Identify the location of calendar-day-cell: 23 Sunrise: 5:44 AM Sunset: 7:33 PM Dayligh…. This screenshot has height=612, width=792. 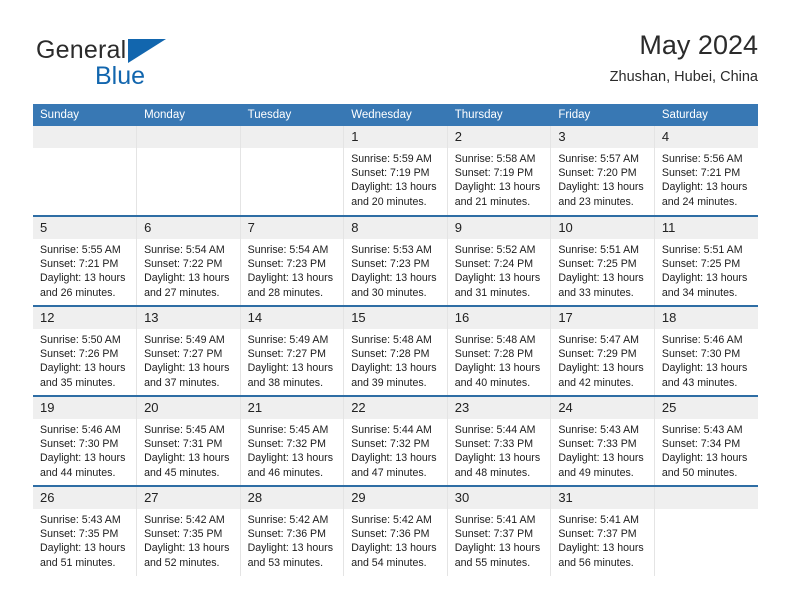
(499, 440).